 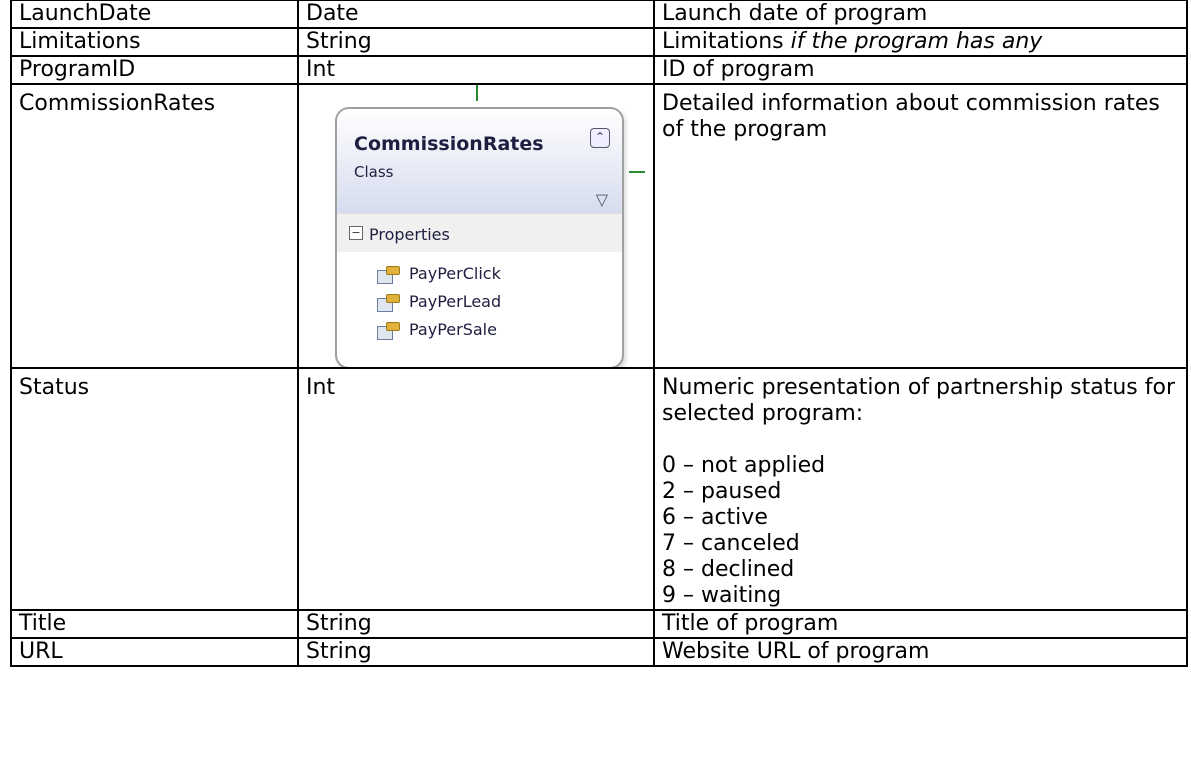 I want to click on field-description: Limitations if the program has any, so click(x=920, y=42).